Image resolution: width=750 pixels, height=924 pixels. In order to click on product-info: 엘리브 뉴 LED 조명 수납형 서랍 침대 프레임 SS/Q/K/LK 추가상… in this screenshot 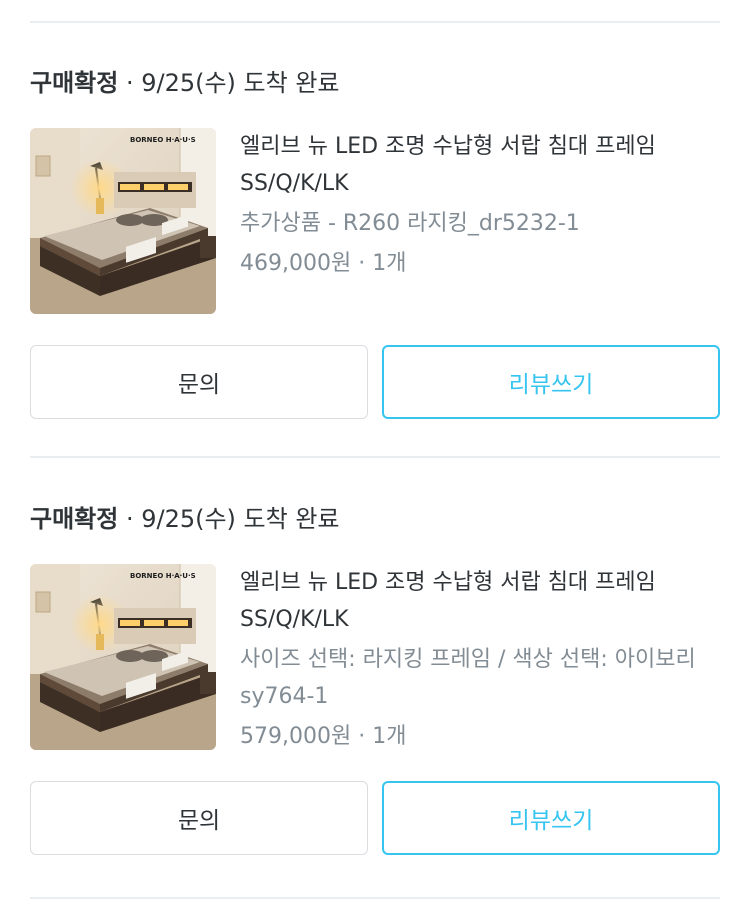, I will do `click(480, 205)`.